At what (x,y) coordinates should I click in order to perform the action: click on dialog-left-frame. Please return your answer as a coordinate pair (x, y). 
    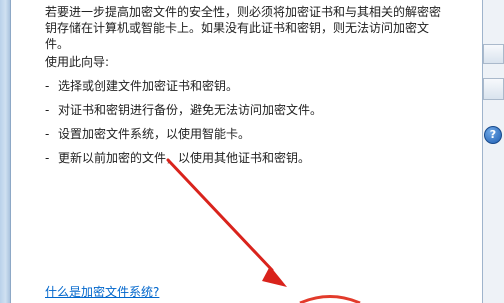
    Looking at the image, I should click on (5, 151).